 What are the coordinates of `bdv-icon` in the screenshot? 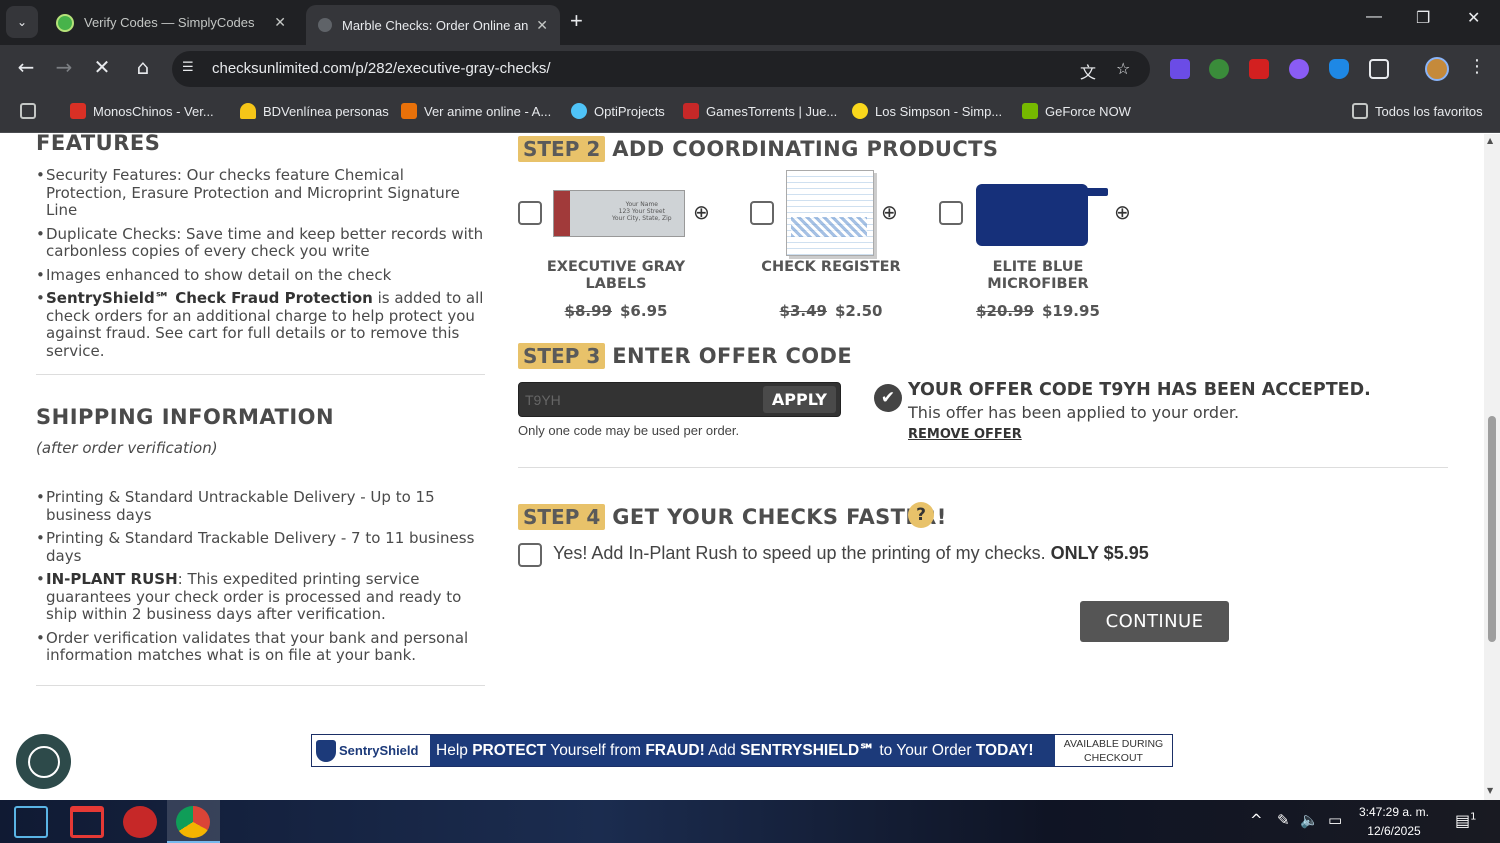 It's located at (248, 111).